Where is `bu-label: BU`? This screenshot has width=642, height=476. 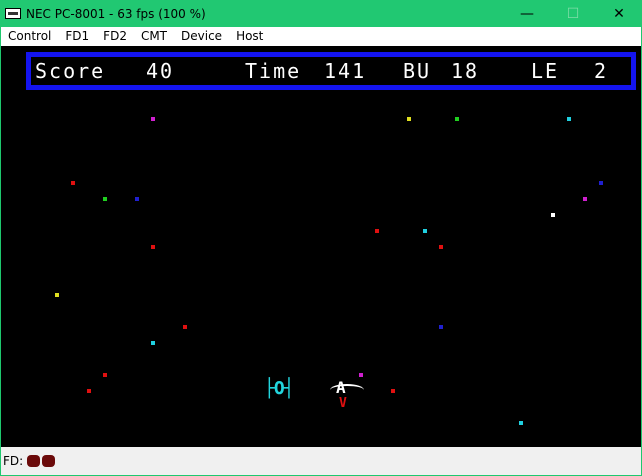
bu-label: BU is located at coordinates (417, 71).